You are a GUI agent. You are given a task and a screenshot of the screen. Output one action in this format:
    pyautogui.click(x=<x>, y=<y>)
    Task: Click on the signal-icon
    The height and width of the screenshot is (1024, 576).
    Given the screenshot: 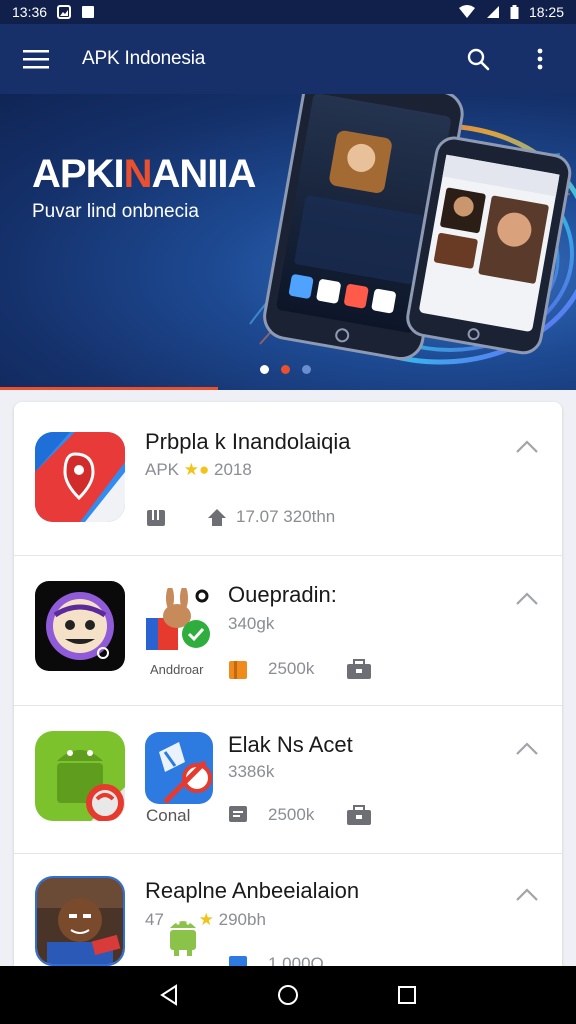 What is the action you would take?
    pyautogui.click(x=492, y=12)
    